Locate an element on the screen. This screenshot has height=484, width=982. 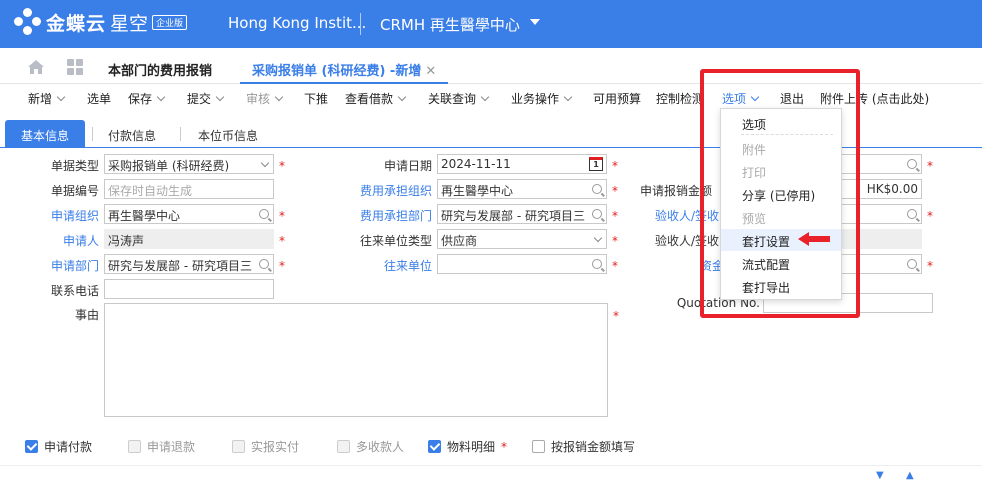
caret-down-icon is located at coordinates (535, 22).